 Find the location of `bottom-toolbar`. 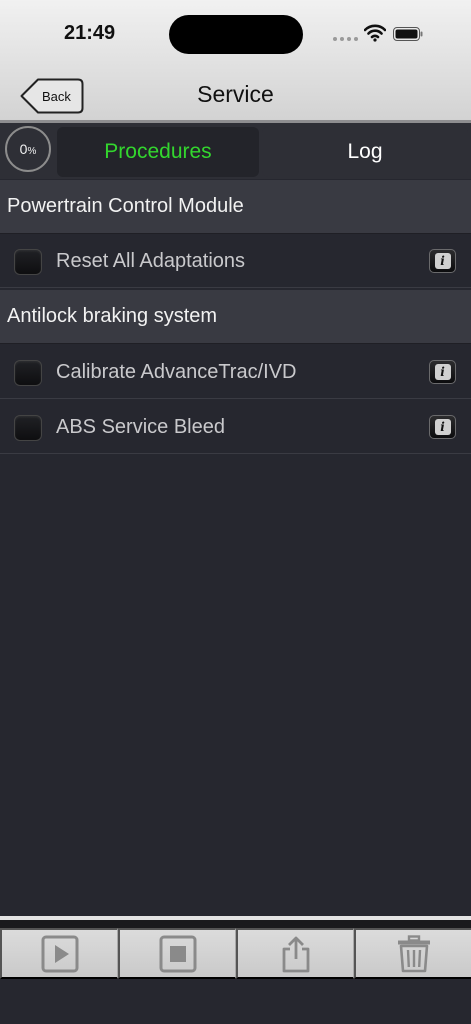

bottom-toolbar is located at coordinates (235, 953).